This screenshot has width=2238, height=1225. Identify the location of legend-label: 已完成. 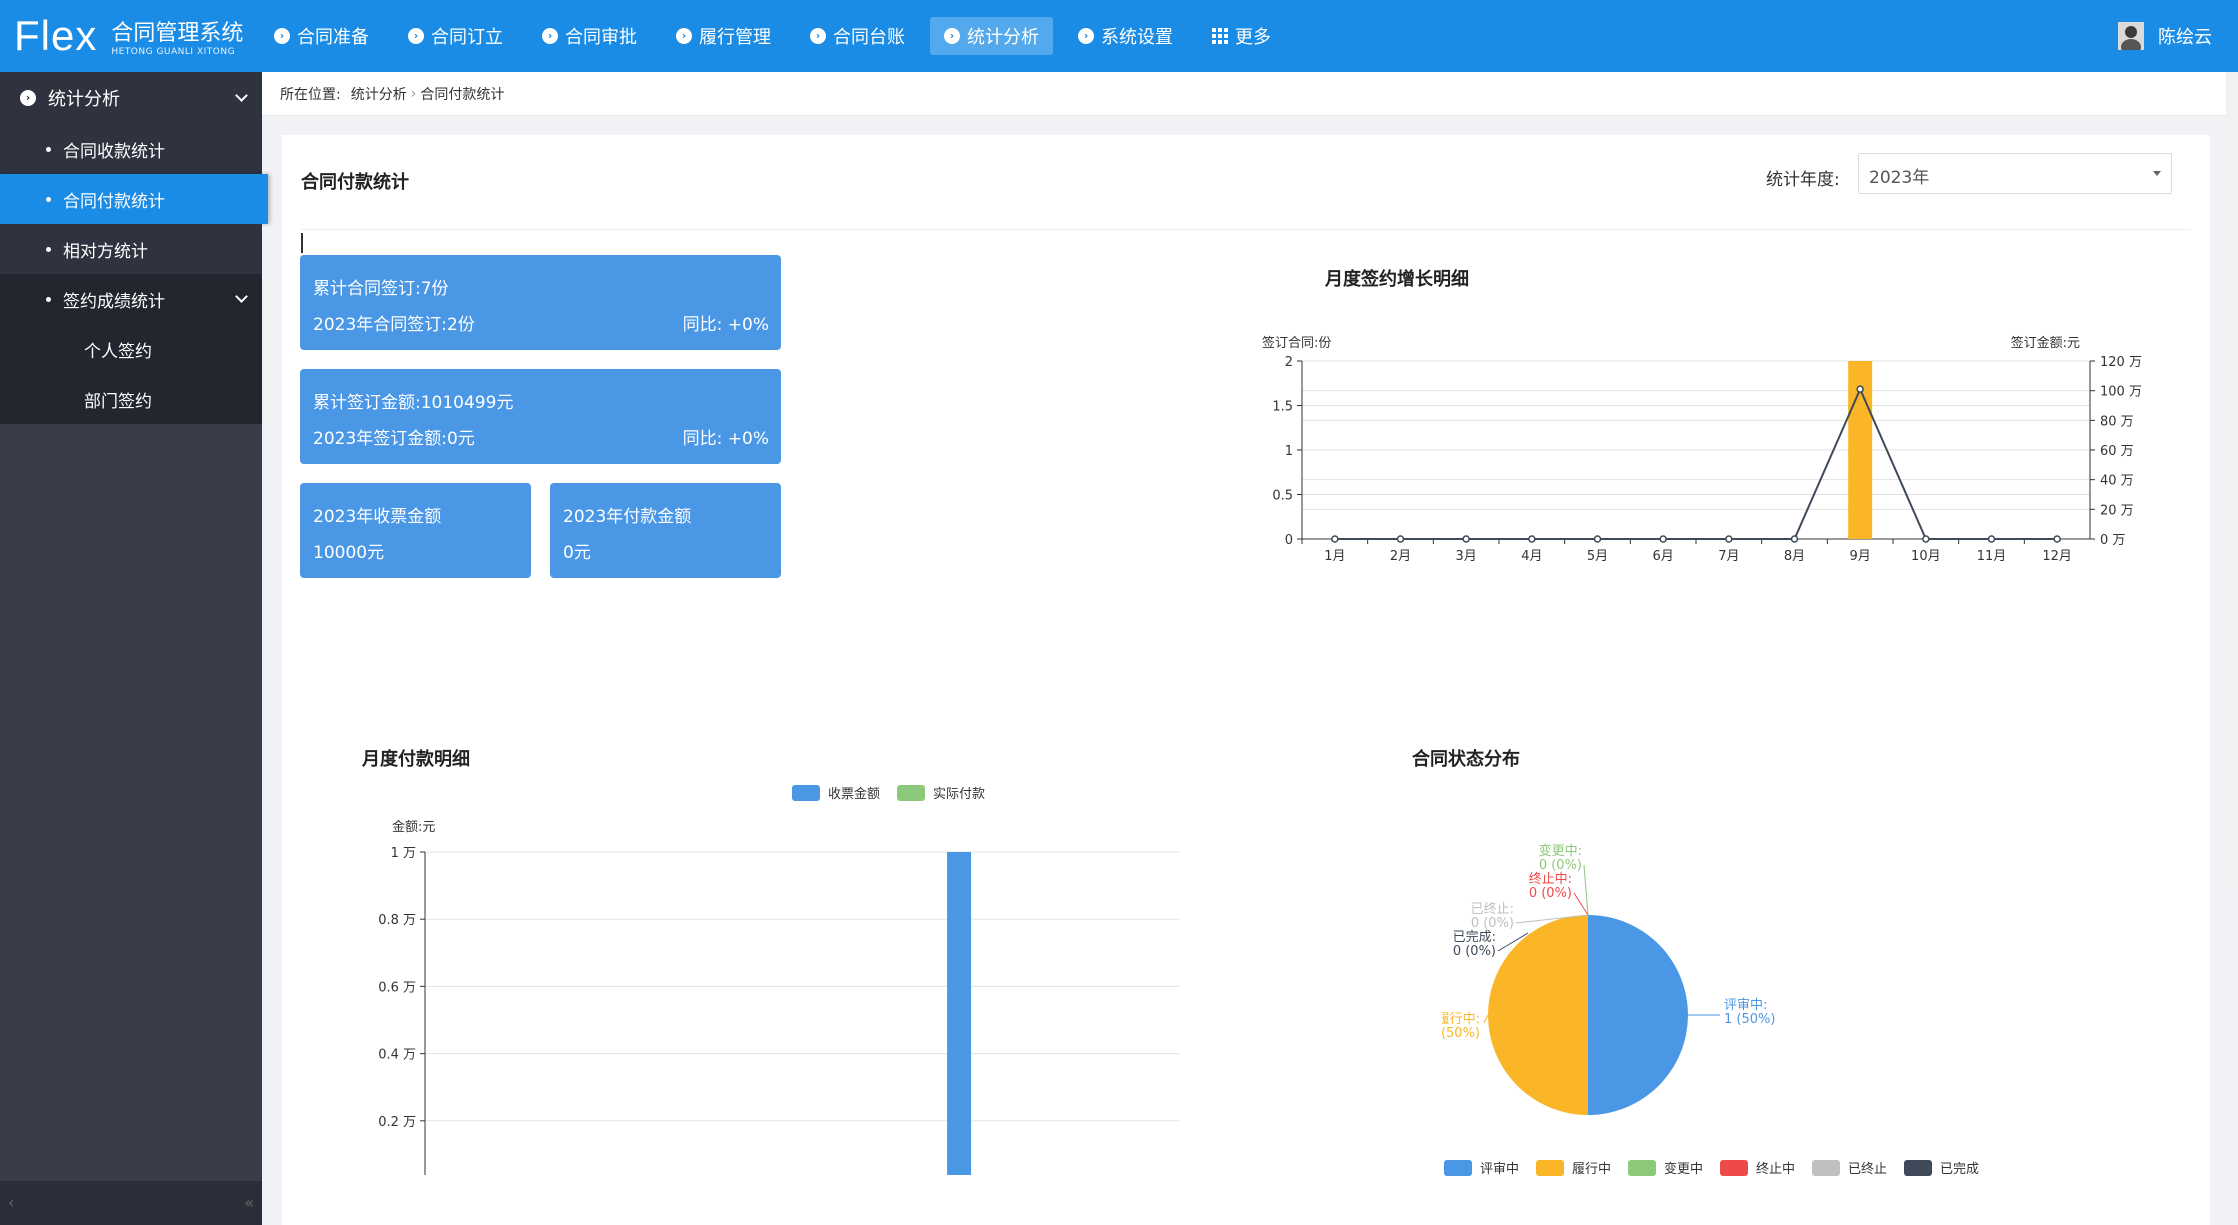
(1959, 1169).